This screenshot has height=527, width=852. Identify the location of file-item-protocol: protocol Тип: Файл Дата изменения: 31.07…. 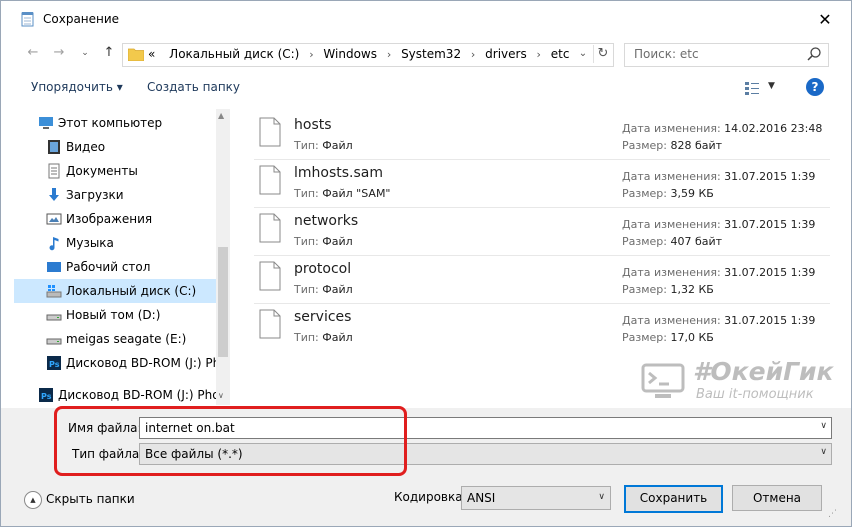
(542, 279).